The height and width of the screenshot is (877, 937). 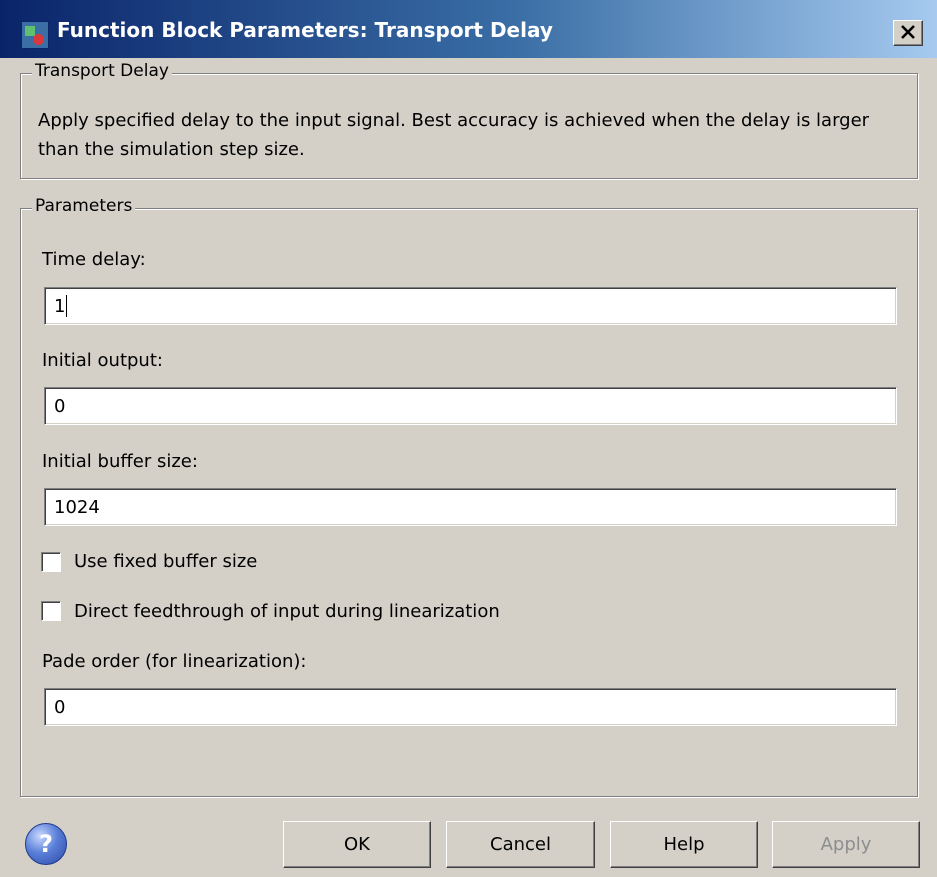 I want to click on close-button, so click(x=908, y=33).